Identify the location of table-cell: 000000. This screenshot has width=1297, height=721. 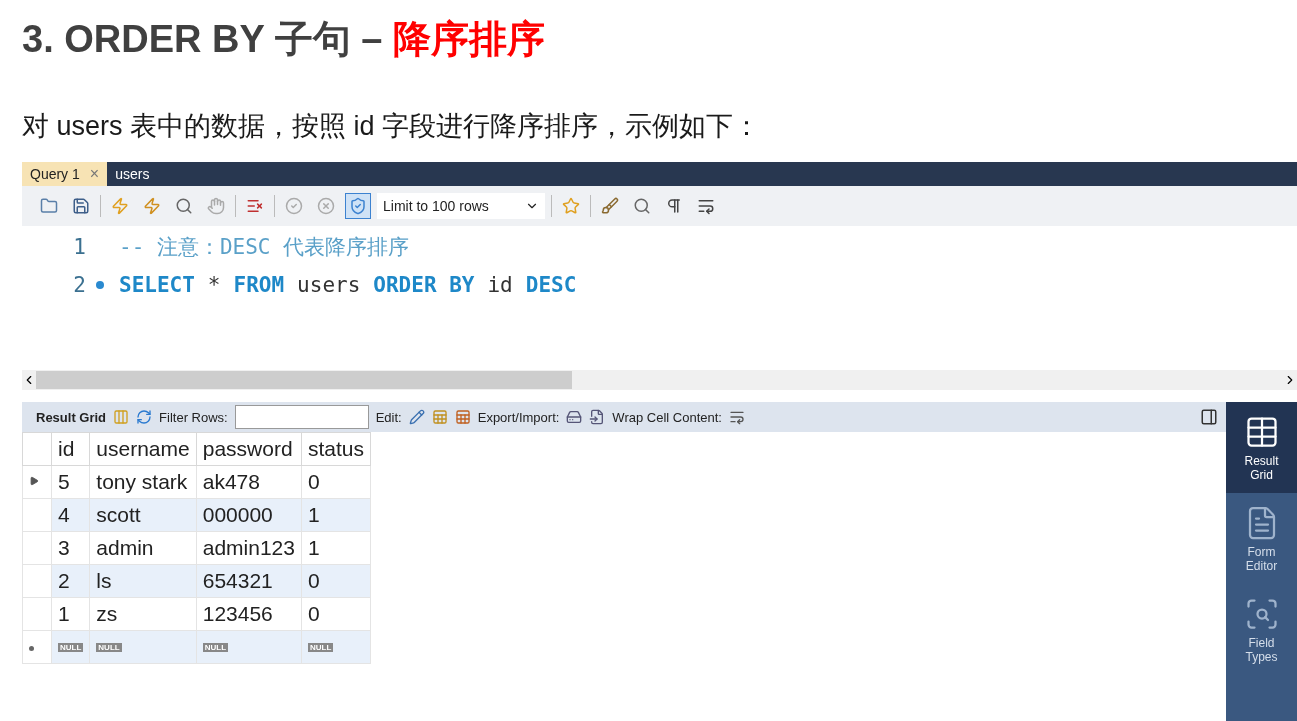
(249, 515).